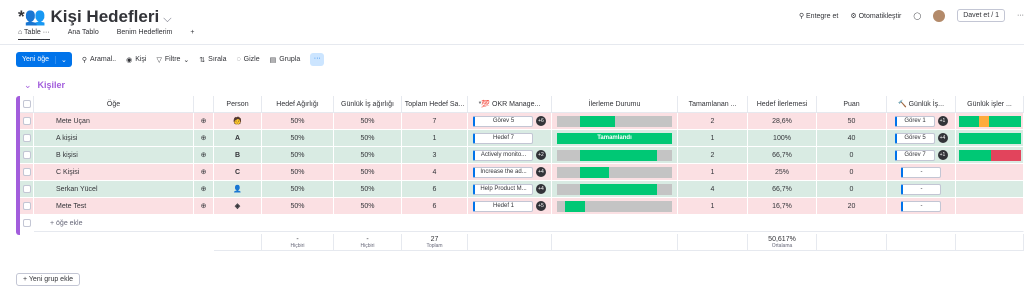 The height and width of the screenshot is (291, 1024). I want to click on group-title: ⌄ Kişiler, so click(44, 85).